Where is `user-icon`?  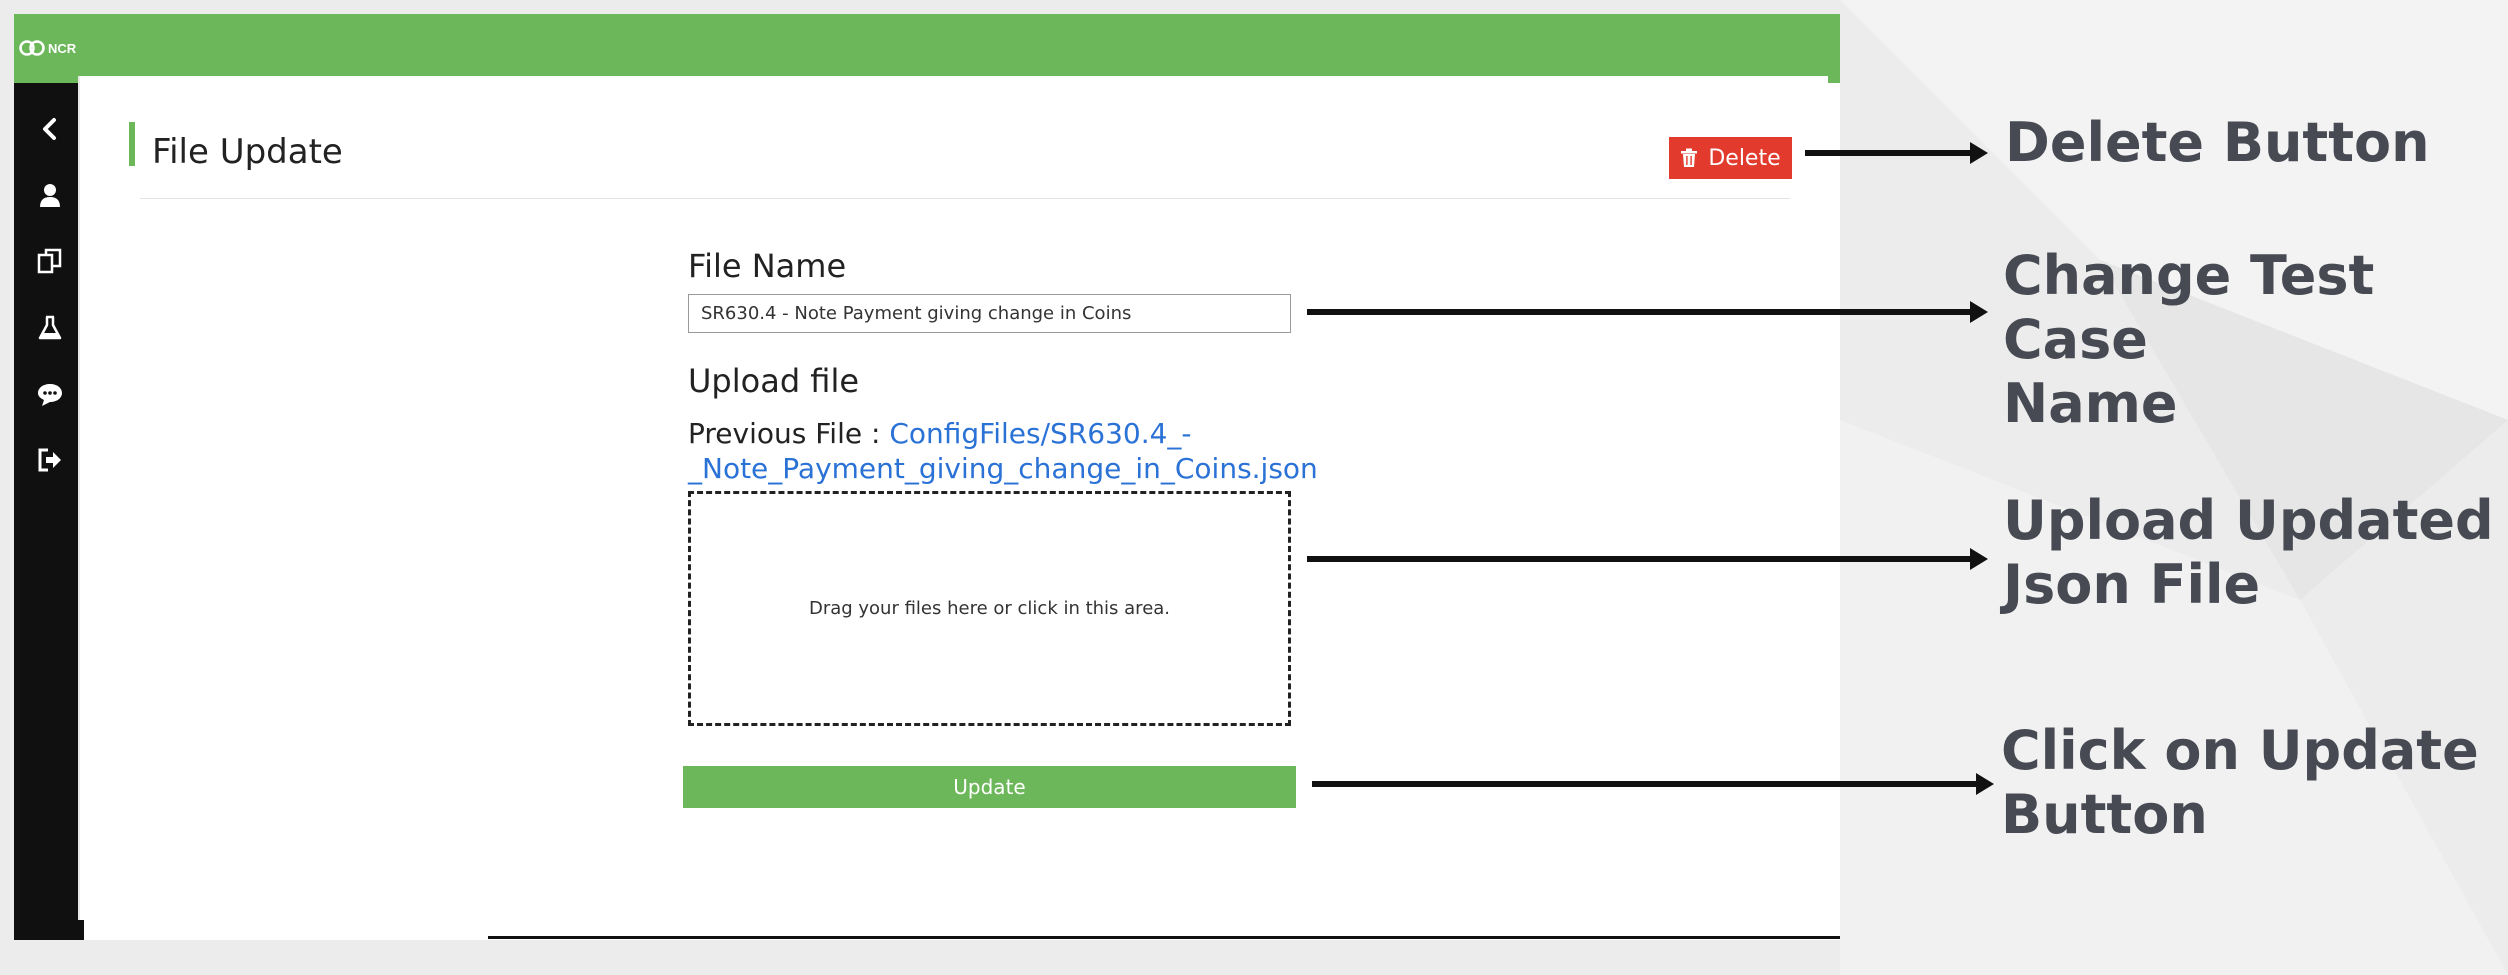
user-icon is located at coordinates (50, 195).